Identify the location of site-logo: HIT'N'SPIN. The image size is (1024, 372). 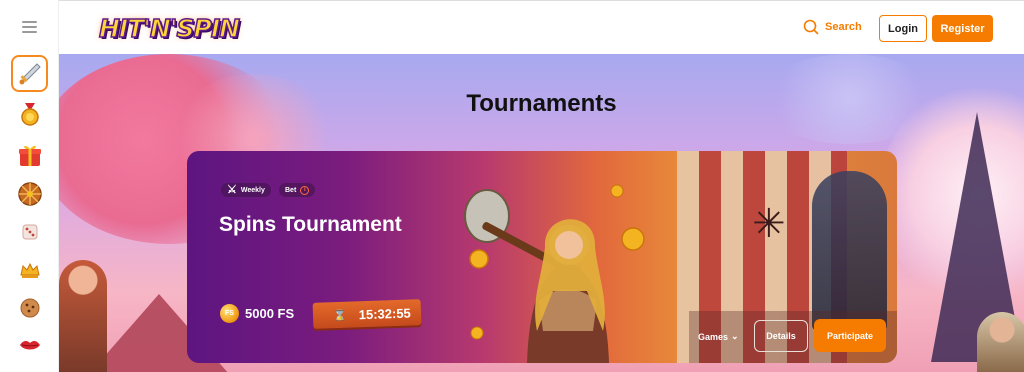
(169, 28).